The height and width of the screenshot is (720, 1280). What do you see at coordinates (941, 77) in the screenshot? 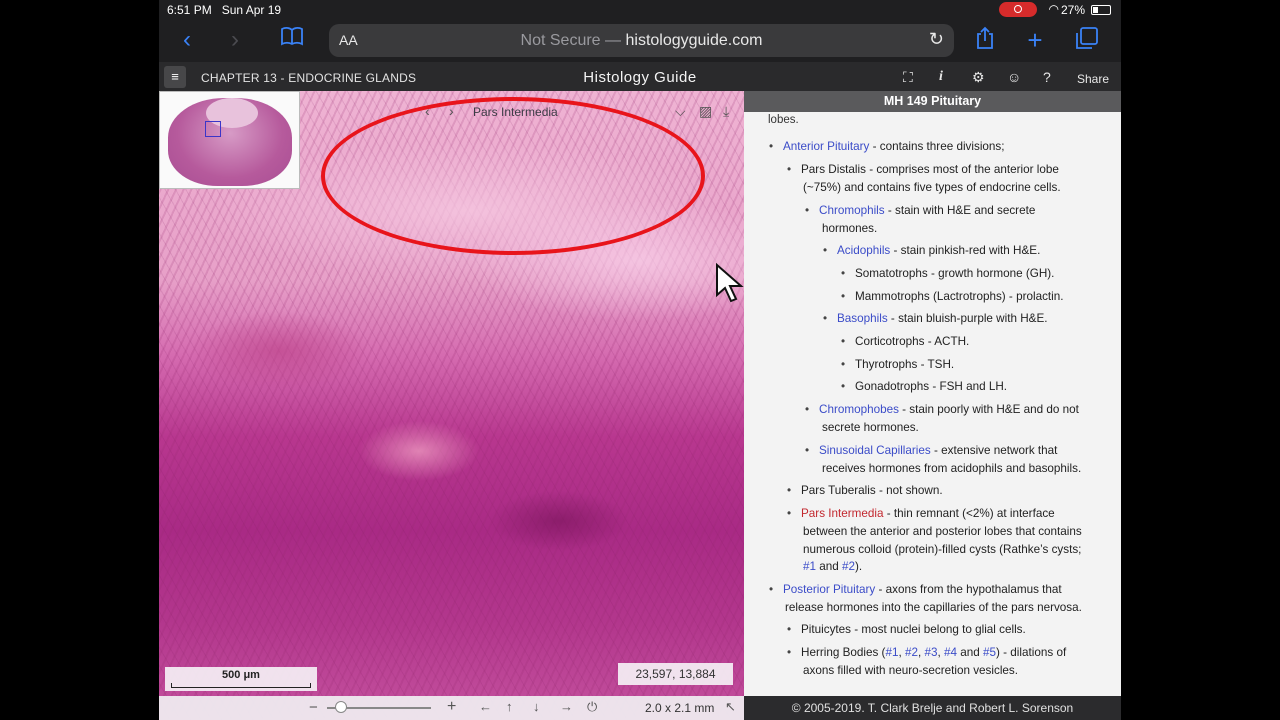
I see `info-icon: i` at bounding box center [941, 77].